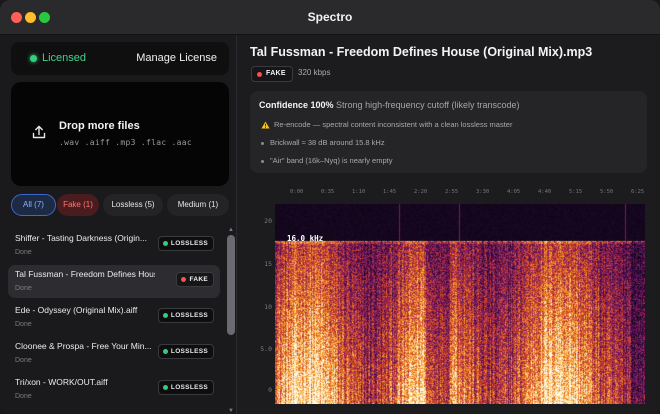  Describe the element at coordinates (198, 205) in the screenshot. I see `filter-medium: Medium (1)` at that location.